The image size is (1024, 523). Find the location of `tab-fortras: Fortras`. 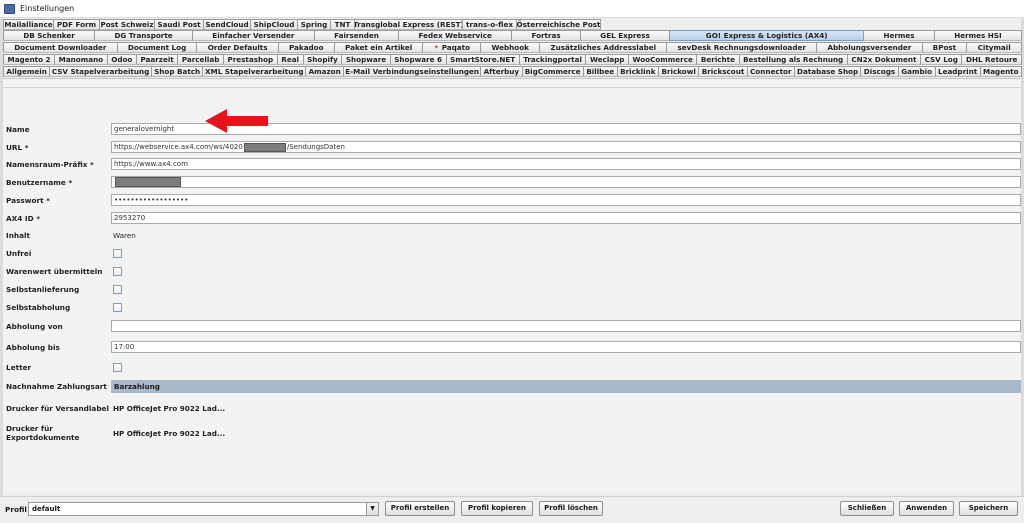

tab-fortras: Fortras is located at coordinates (546, 35).